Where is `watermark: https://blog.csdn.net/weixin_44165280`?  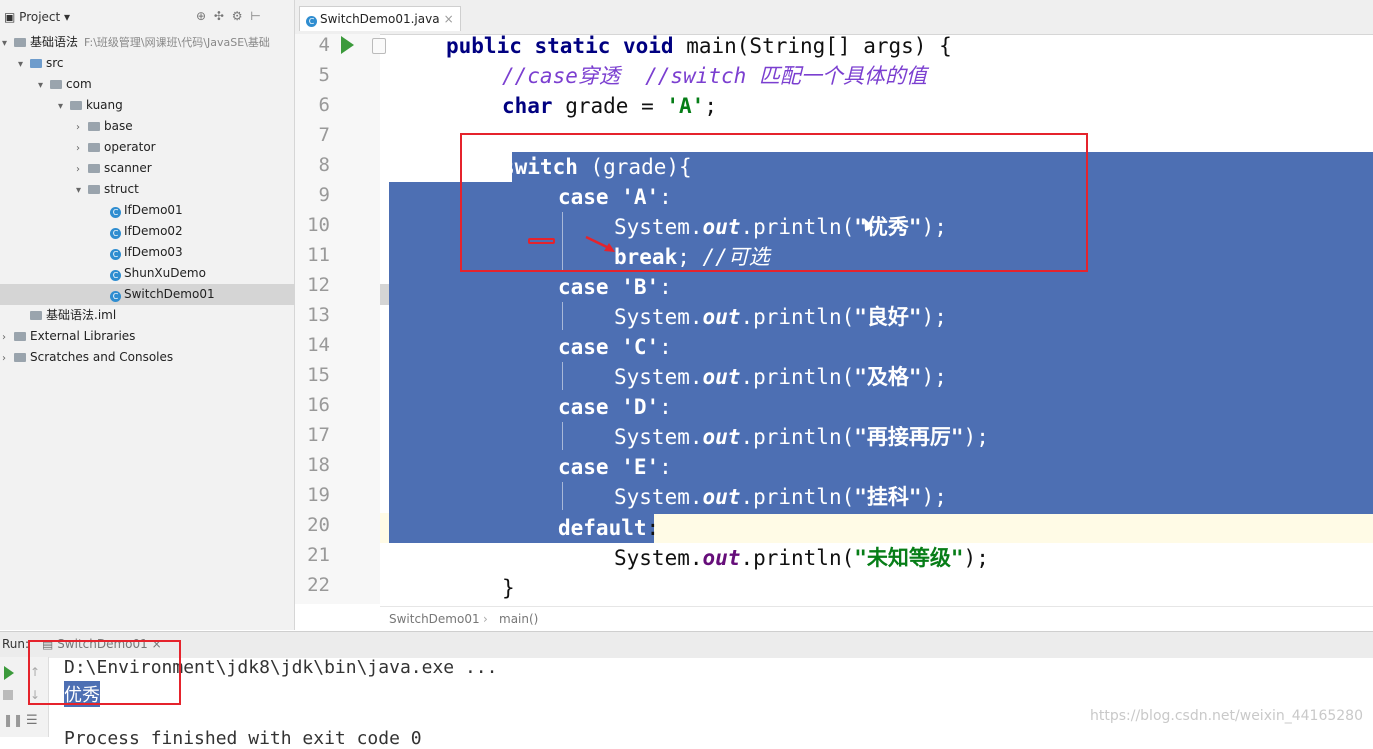 watermark: https://blog.csdn.net/weixin_44165280 is located at coordinates (1226, 716).